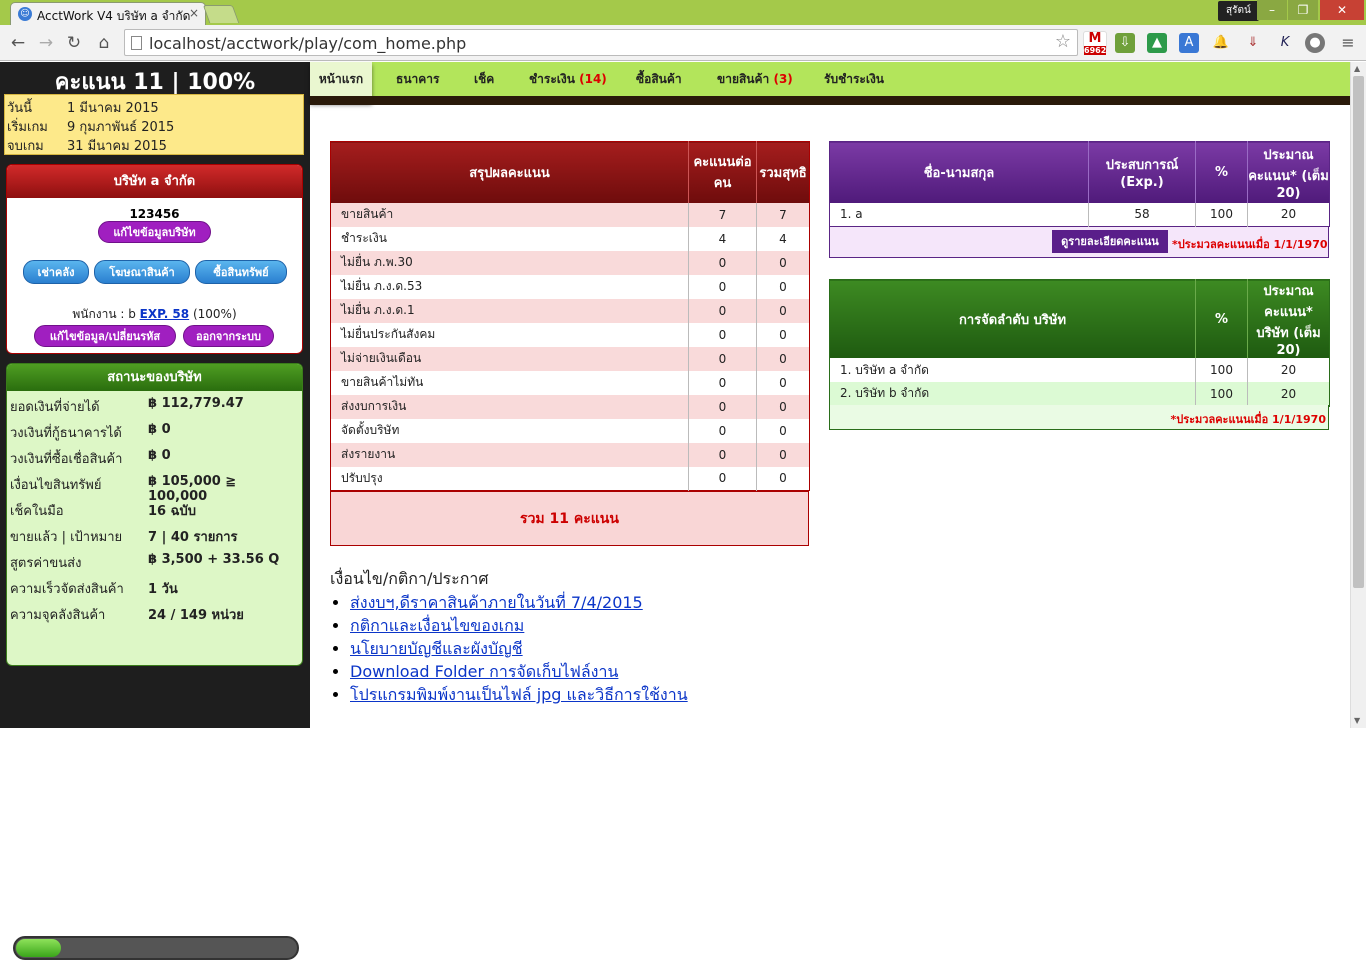  What do you see at coordinates (18, 43) in the screenshot?
I see `back-arrow-icon: ←` at bounding box center [18, 43].